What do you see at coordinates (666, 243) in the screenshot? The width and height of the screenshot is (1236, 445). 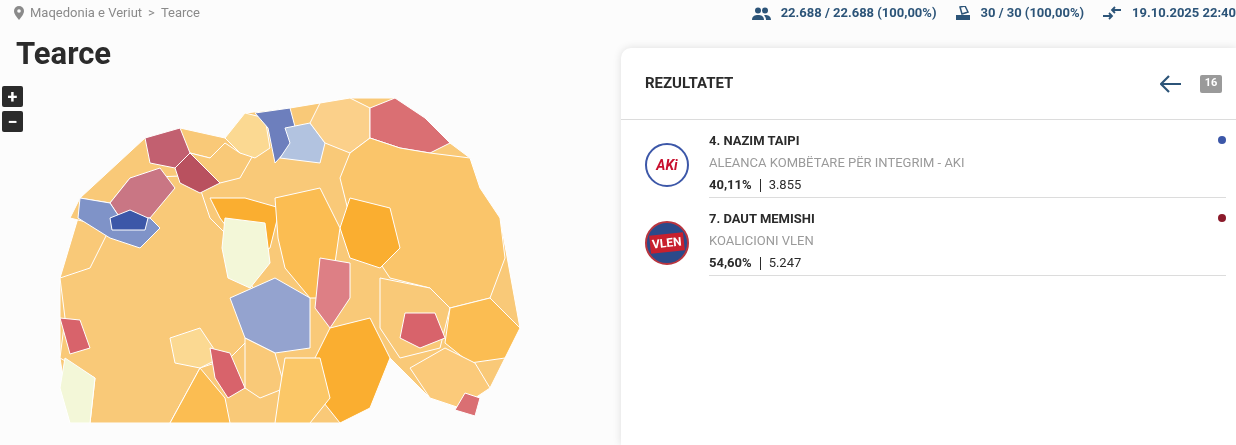 I see `party-logo: VLEN` at bounding box center [666, 243].